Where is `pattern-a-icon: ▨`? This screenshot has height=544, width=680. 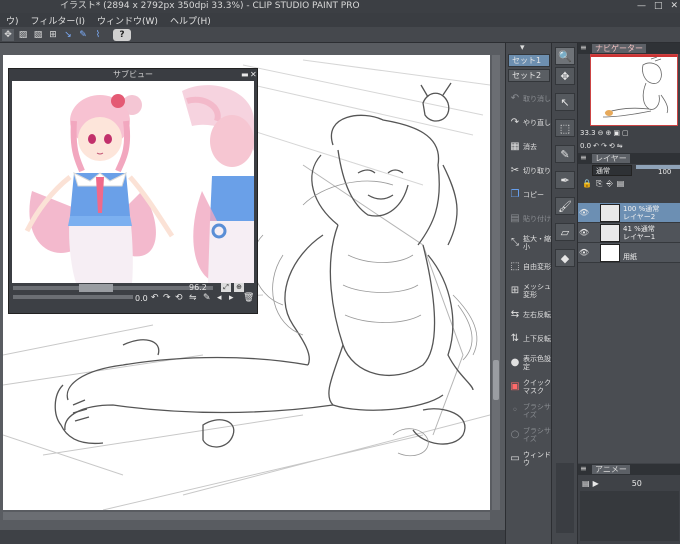 pattern-a-icon: ▨ is located at coordinates (23, 35).